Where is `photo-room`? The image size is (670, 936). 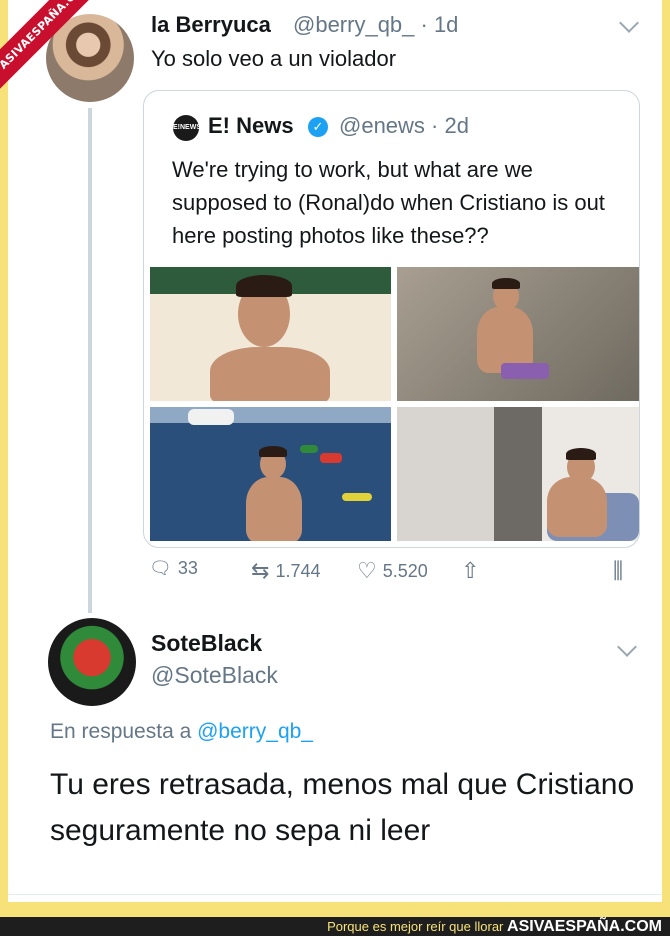 photo-room is located at coordinates (518, 474).